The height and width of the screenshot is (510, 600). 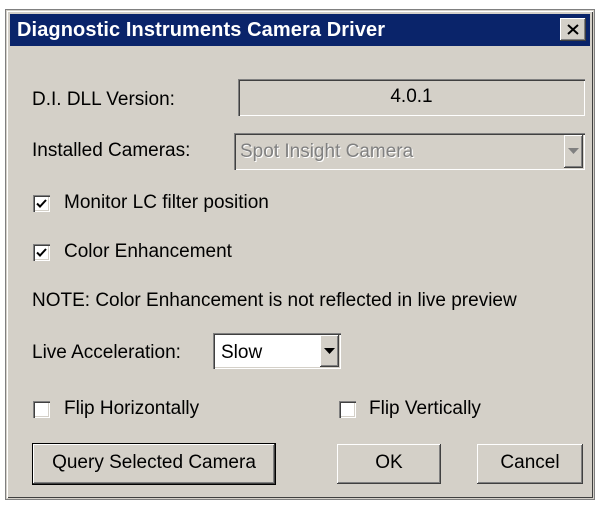 What do you see at coordinates (389, 464) in the screenshot?
I see `ok-button: OK` at bounding box center [389, 464].